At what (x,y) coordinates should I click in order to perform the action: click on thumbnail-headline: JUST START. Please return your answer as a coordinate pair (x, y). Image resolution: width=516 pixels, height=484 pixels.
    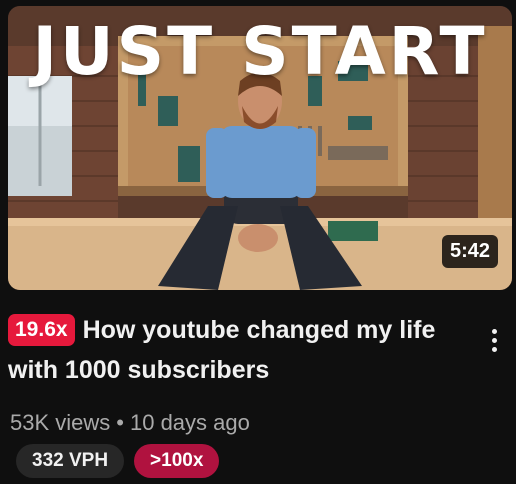
    Looking at the image, I should click on (260, 51).